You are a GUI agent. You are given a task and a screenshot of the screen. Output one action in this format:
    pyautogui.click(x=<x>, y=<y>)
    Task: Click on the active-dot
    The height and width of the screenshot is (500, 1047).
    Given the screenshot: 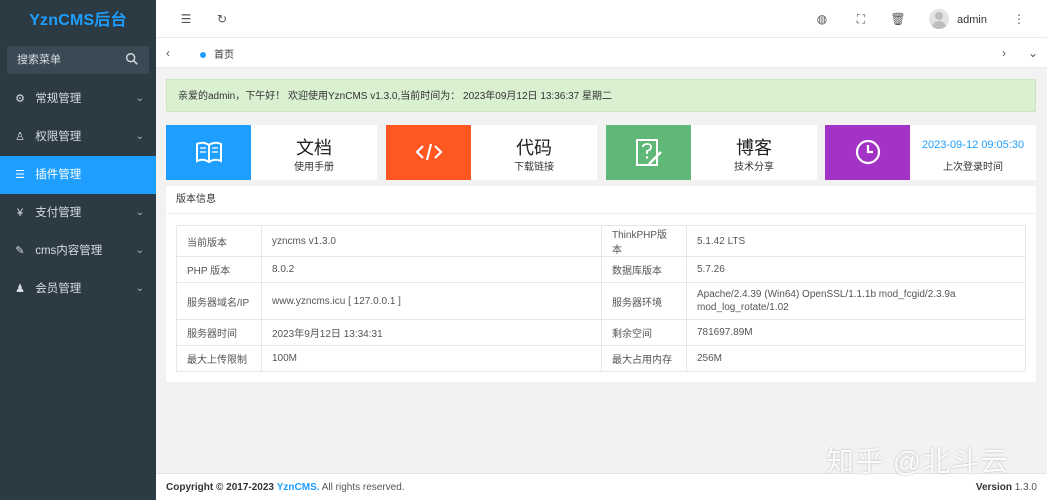 What is the action you would take?
    pyautogui.click(x=203, y=55)
    